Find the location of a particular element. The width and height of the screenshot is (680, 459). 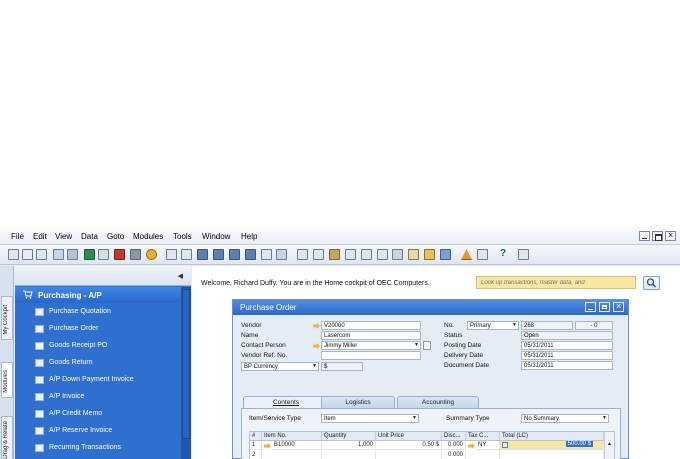

menu-help: Help is located at coordinates (249, 236).